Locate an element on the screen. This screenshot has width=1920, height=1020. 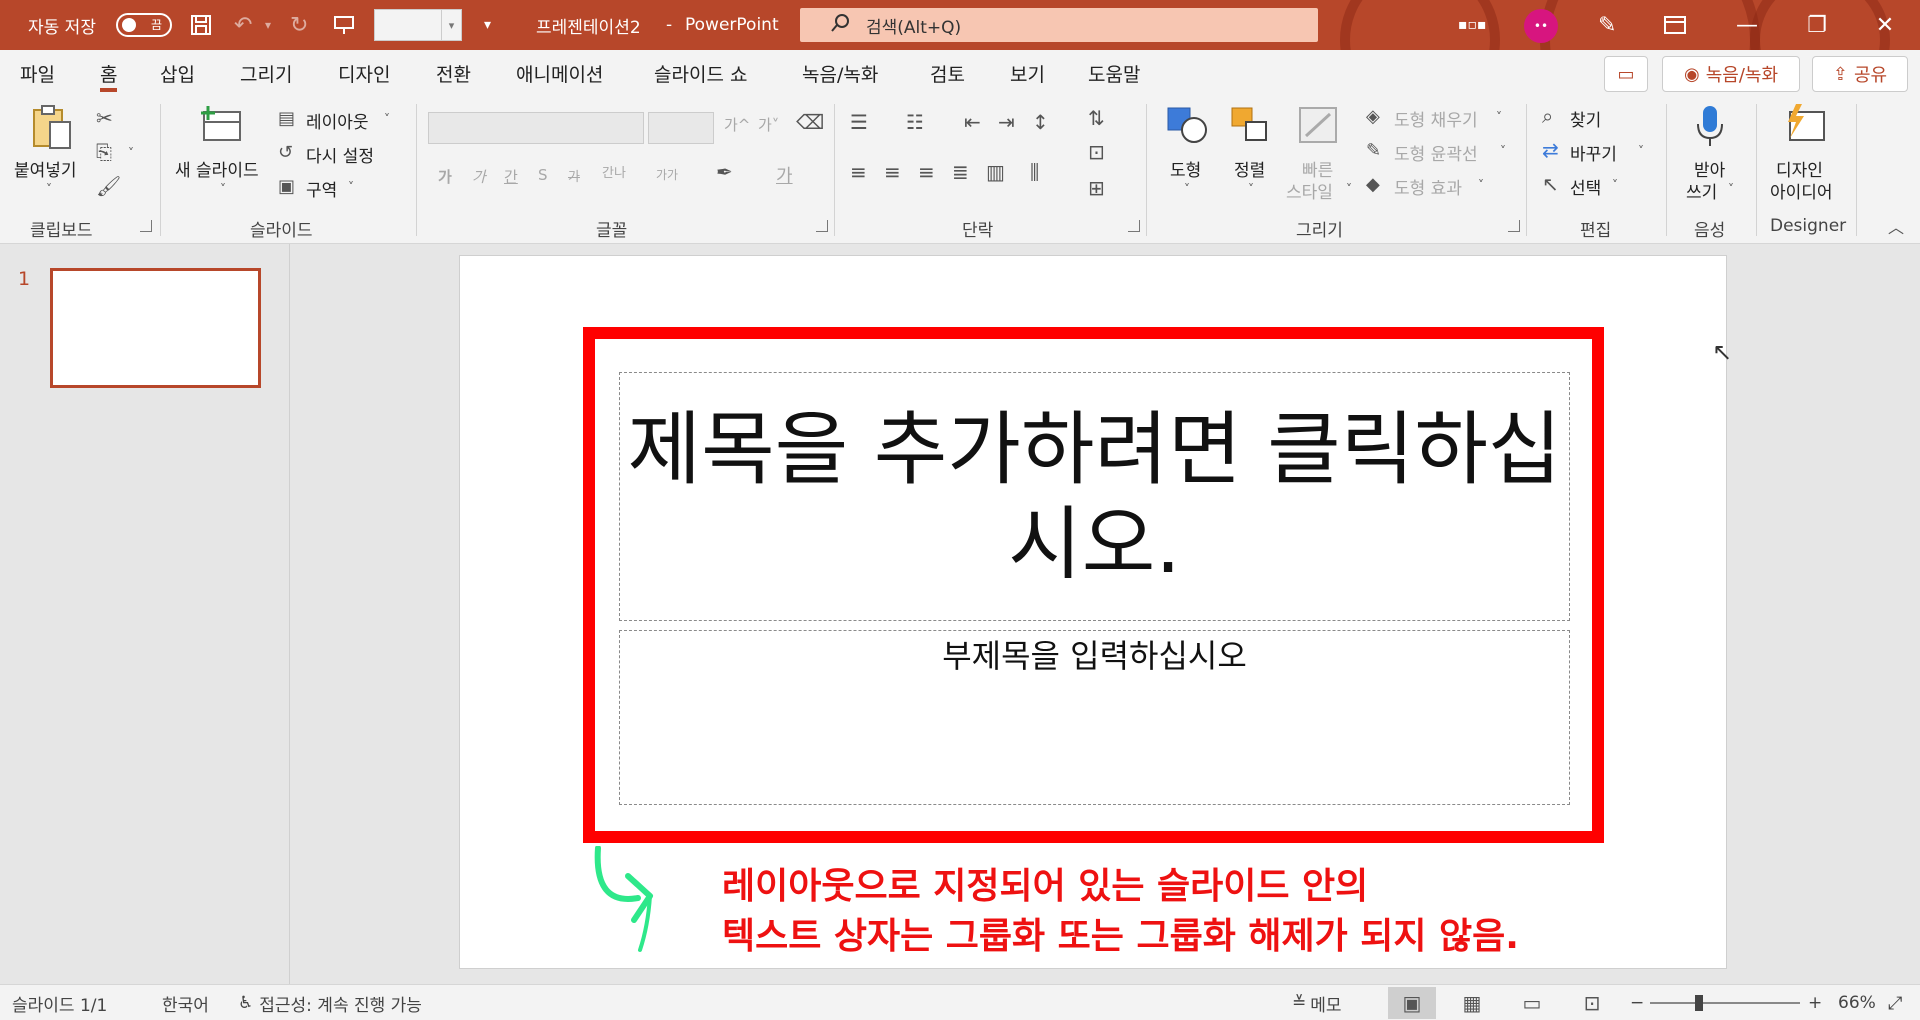
format-painter-icon: 🖌 is located at coordinates (108, 186).